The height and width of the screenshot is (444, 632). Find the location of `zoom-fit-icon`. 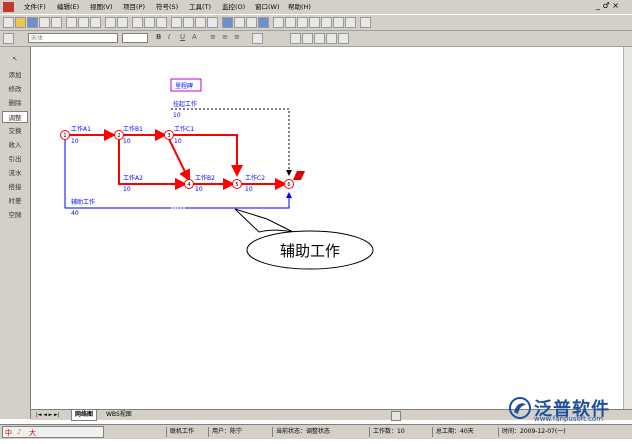

zoom-fit-icon is located at coordinates (149, 22).